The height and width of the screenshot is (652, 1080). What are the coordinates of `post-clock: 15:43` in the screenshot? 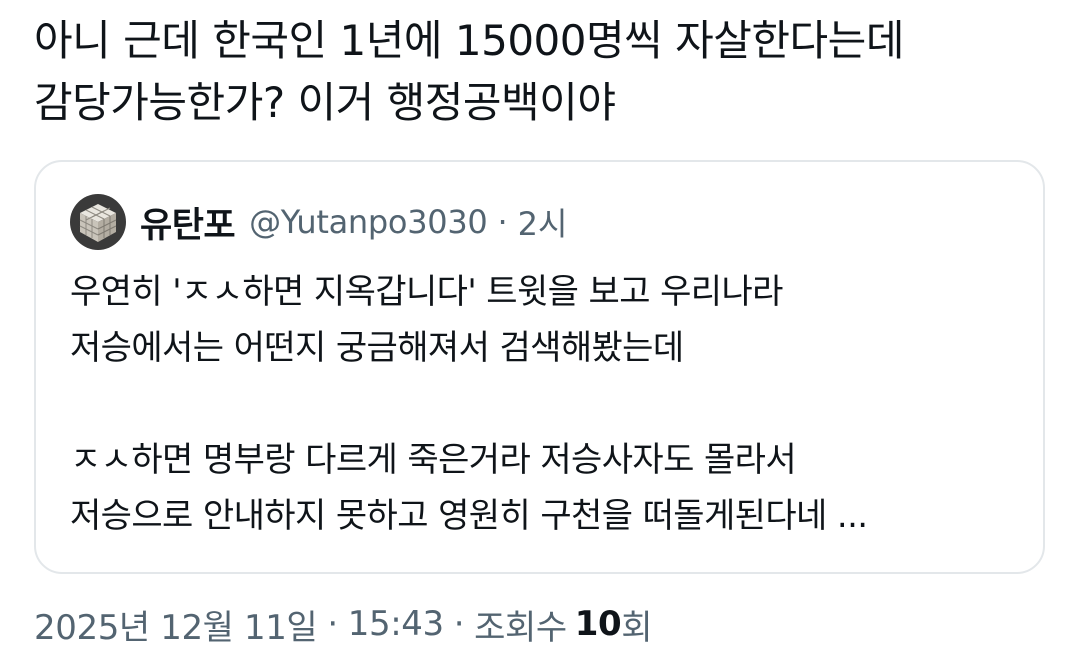 It's located at (396, 624).